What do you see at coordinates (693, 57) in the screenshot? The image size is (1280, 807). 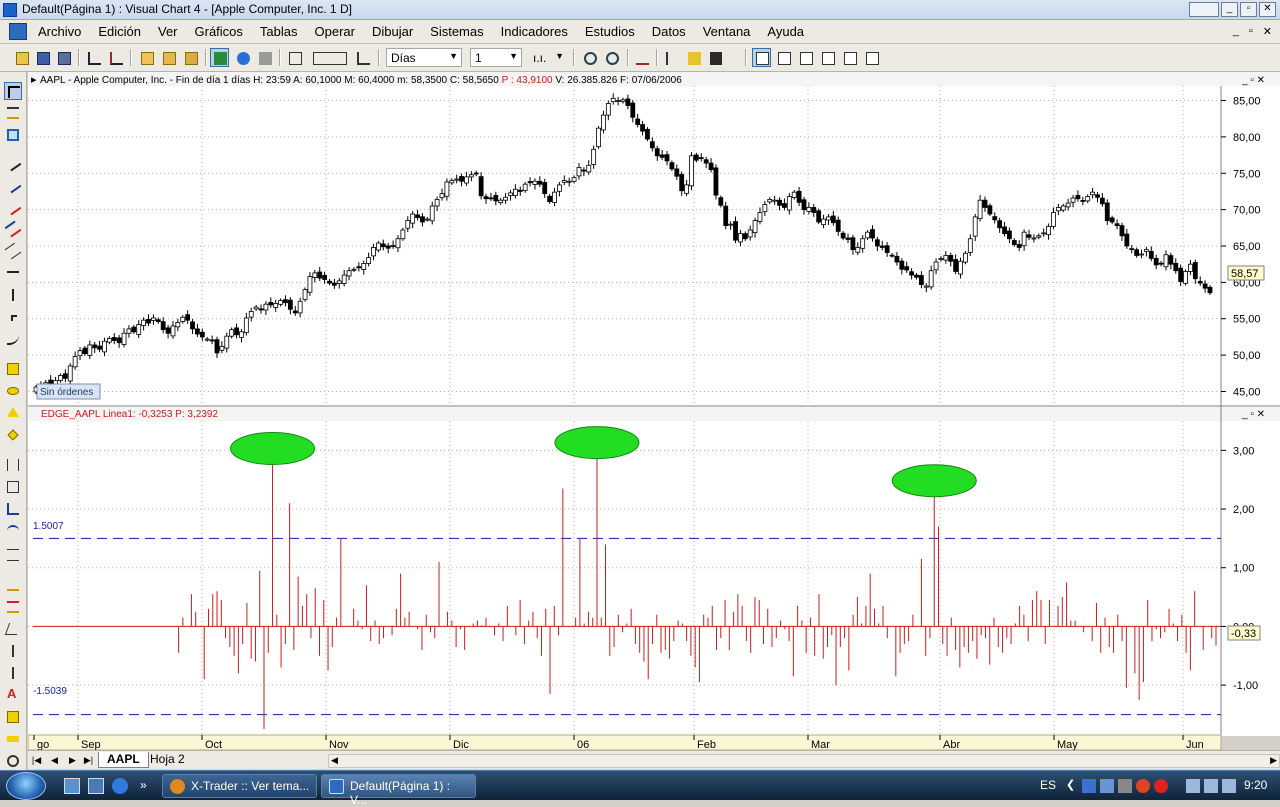 I see `fill-button` at bounding box center [693, 57].